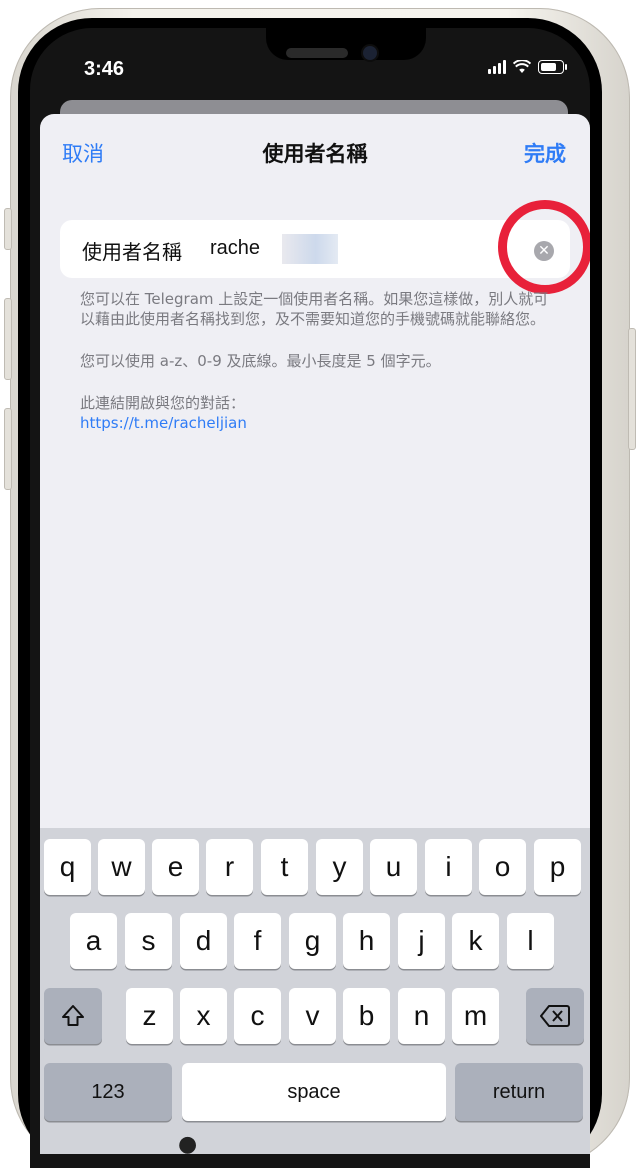  What do you see at coordinates (149, 1016) in the screenshot?
I see `key-z: z` at bounding box center [149, 1016].